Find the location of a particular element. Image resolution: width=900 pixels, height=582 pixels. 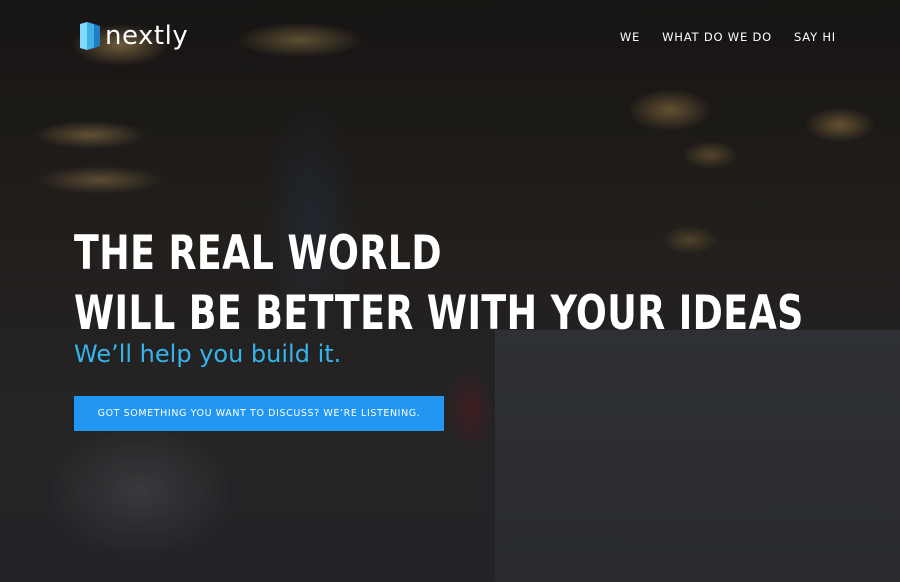

top-navigation-bar: nextly WE WHAT DO WE DO SAY HI is located at coordinates (450, 36).